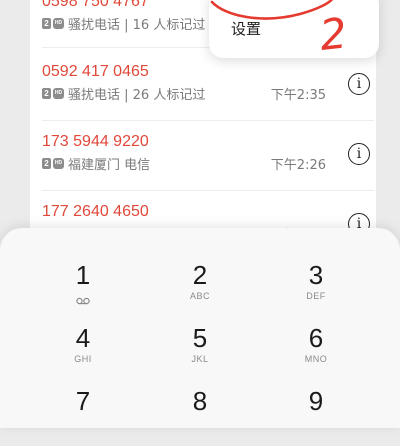 This screenshot has width=400, height=446. What do you see at coordinates (200, 290) in the screenshot?
I see `key-2: 2 ABC` at bounding box center [200, 290].